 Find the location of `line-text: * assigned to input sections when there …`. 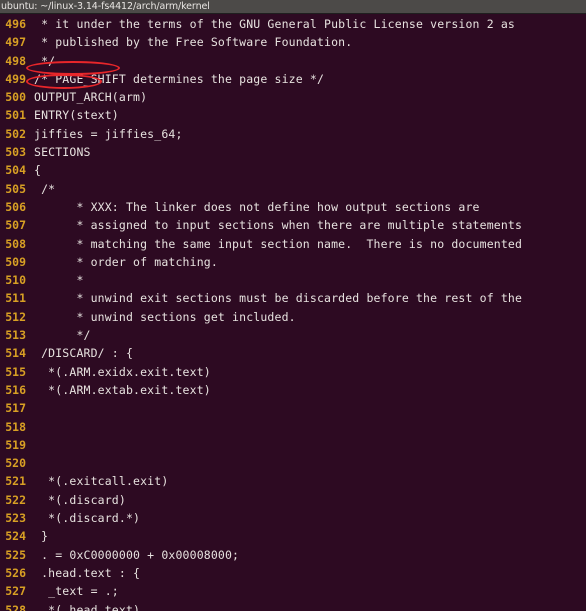

line-text: * assigned to input sections when there … is located at coordinates (278, 225).